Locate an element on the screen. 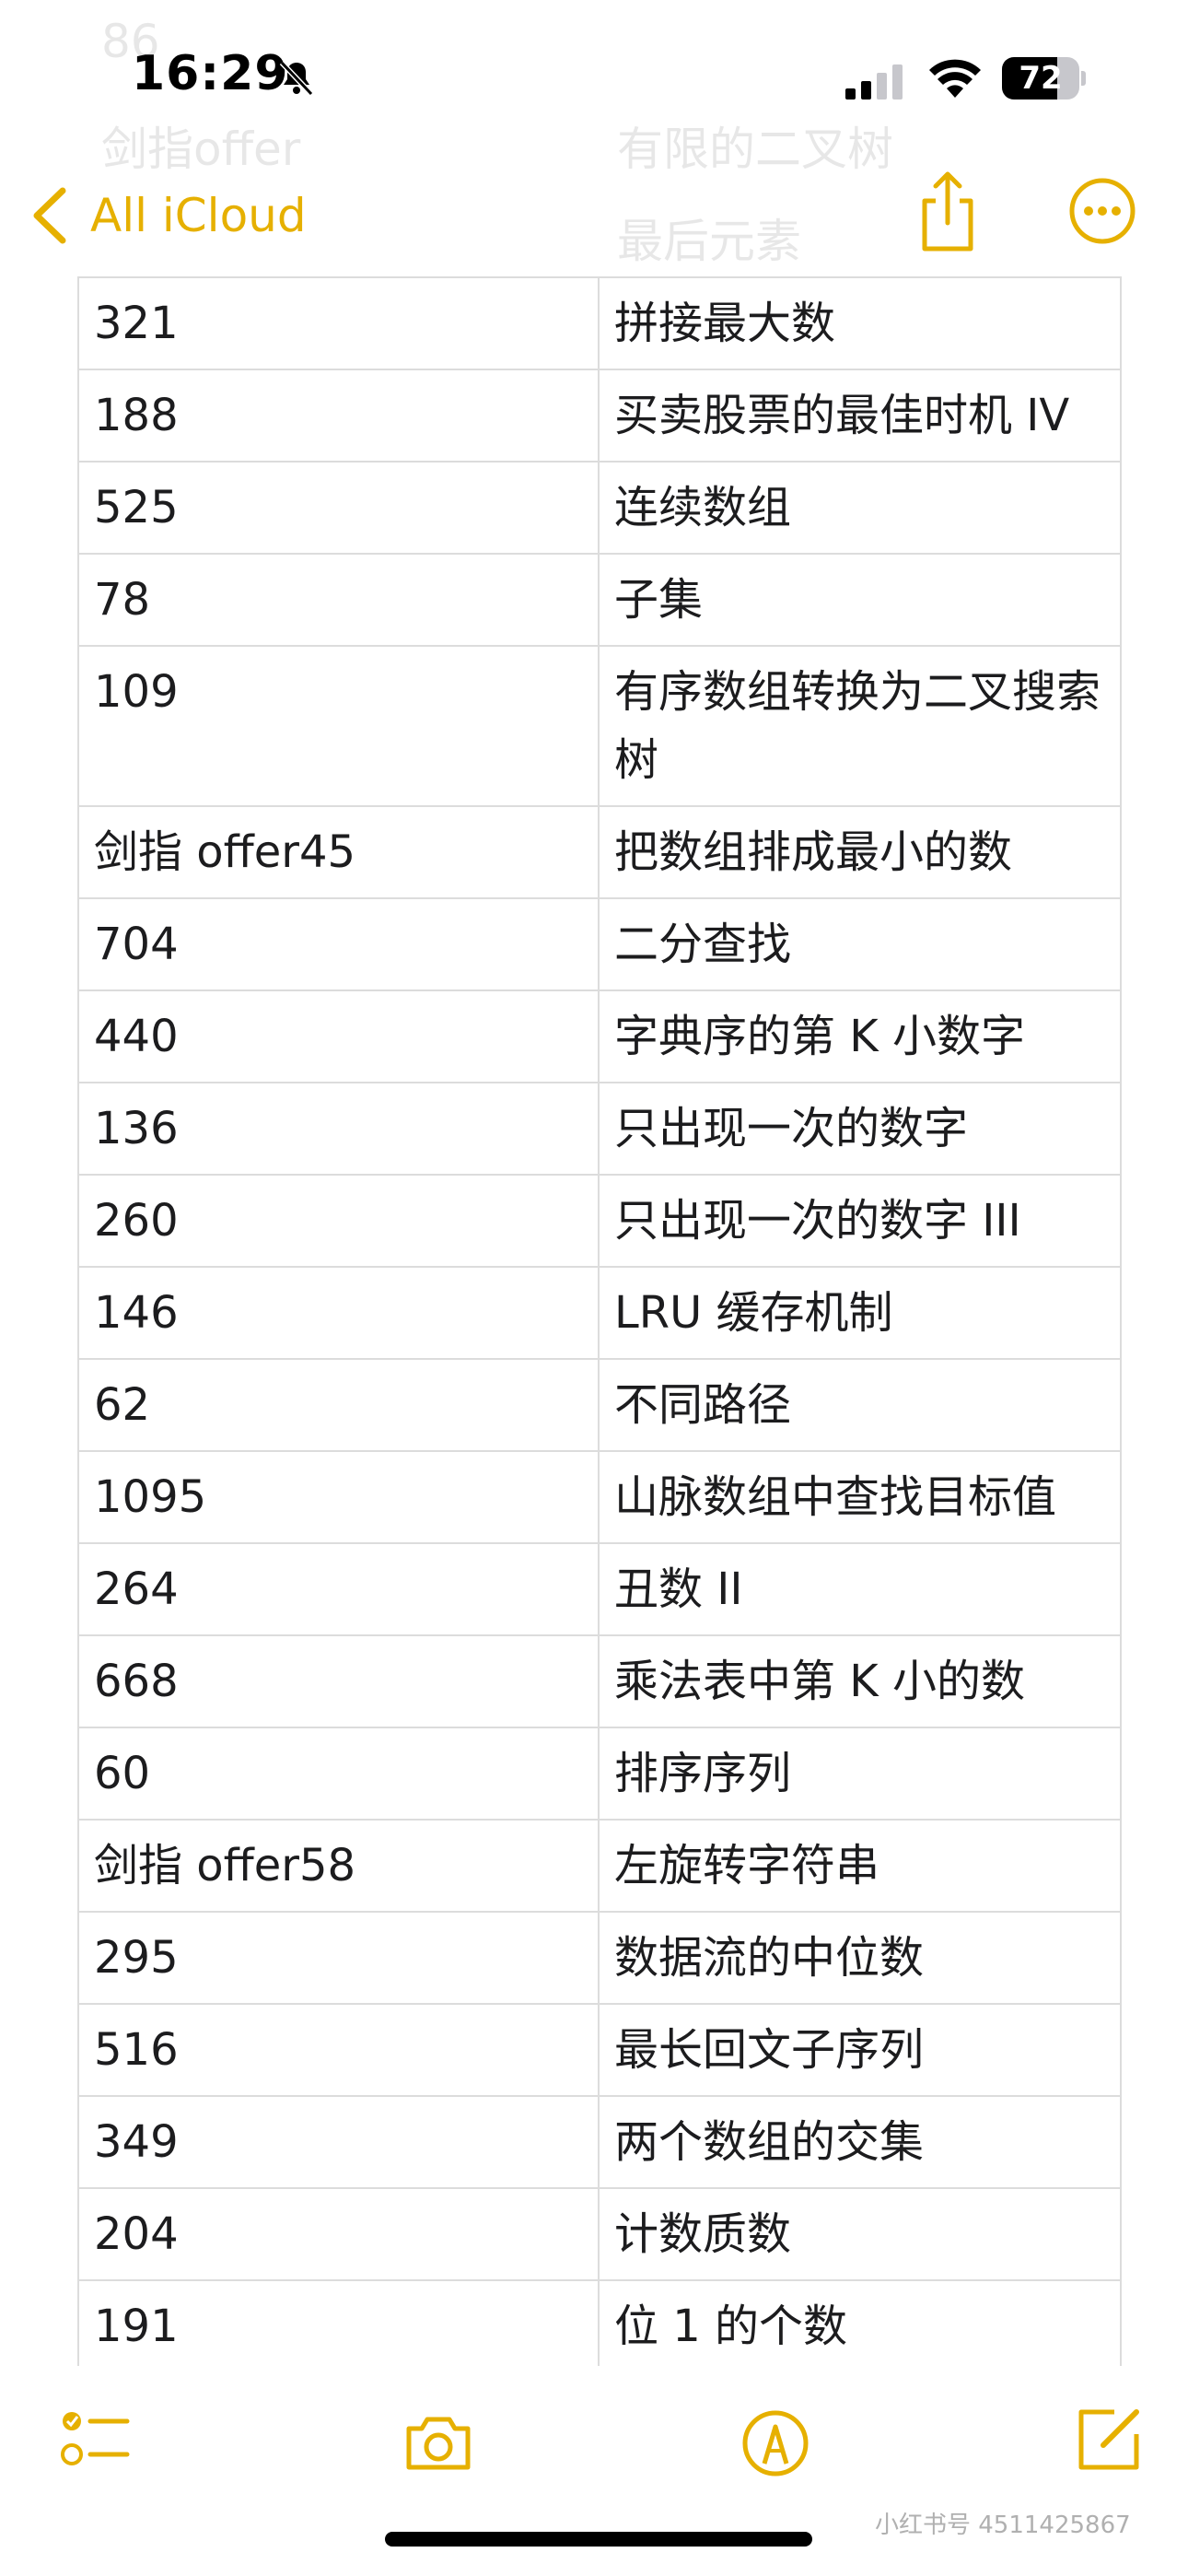 This screenshot has height=2576, width=1188. problem-title-cell: 最长回文子序列 is located at coordinates (859, 2050).